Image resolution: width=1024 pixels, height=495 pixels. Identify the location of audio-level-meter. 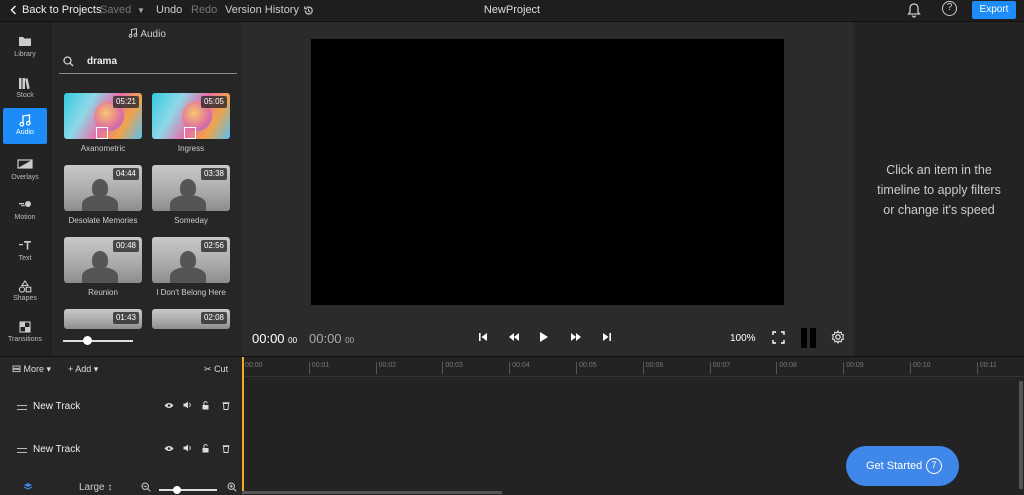
(809, 338).